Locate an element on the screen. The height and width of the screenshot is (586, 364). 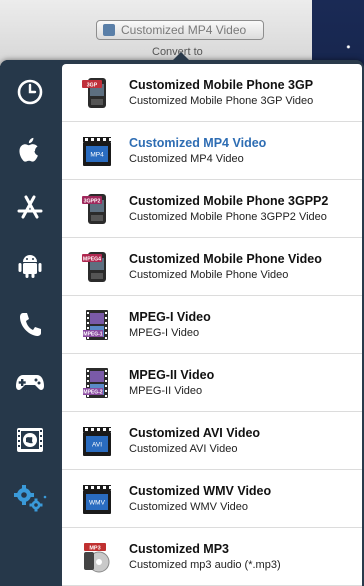
format-title: MPEG-II Video is located at coordinates (172, 375).